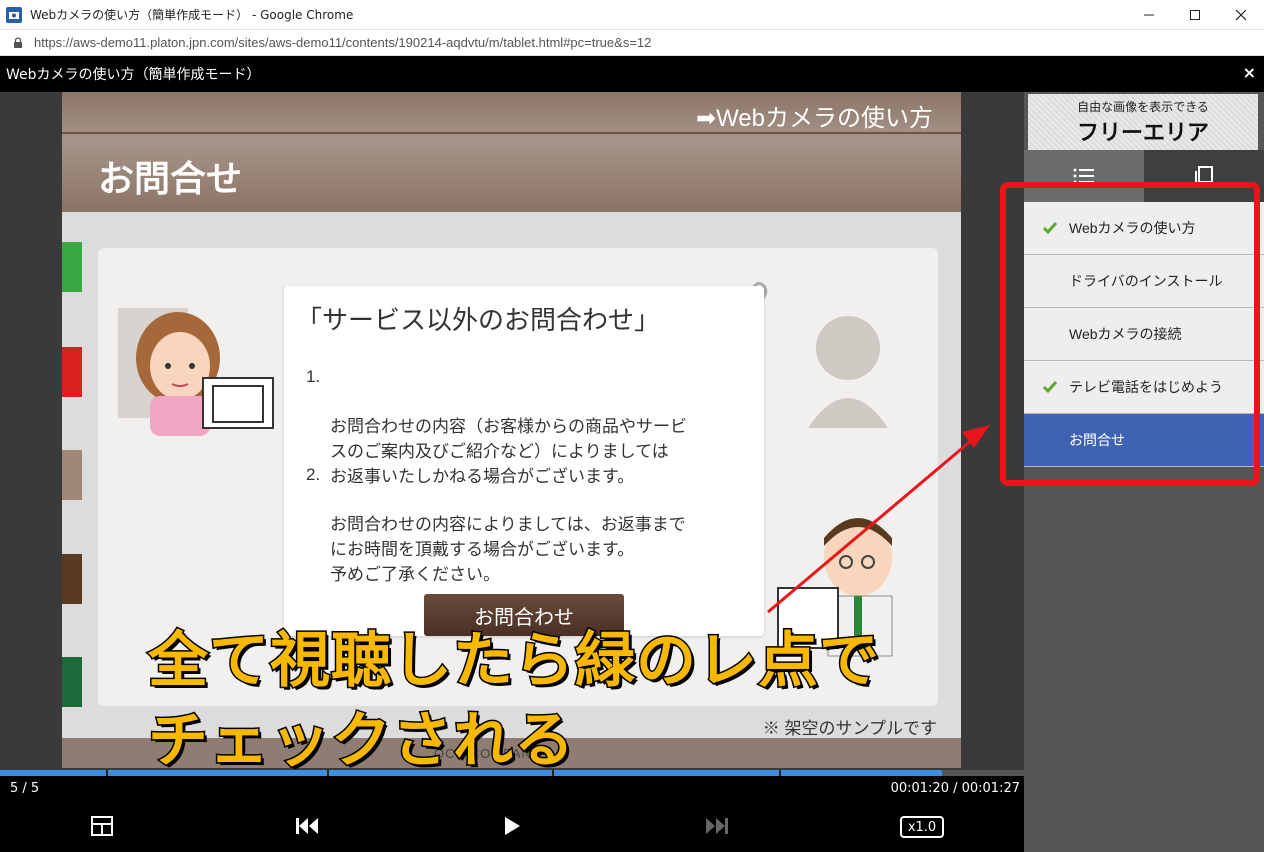 This screenshot has width=1264, height=852. I want to click on free-area-banner: 自由な画像を表示できる フリーエリア, so click(1143, 122).